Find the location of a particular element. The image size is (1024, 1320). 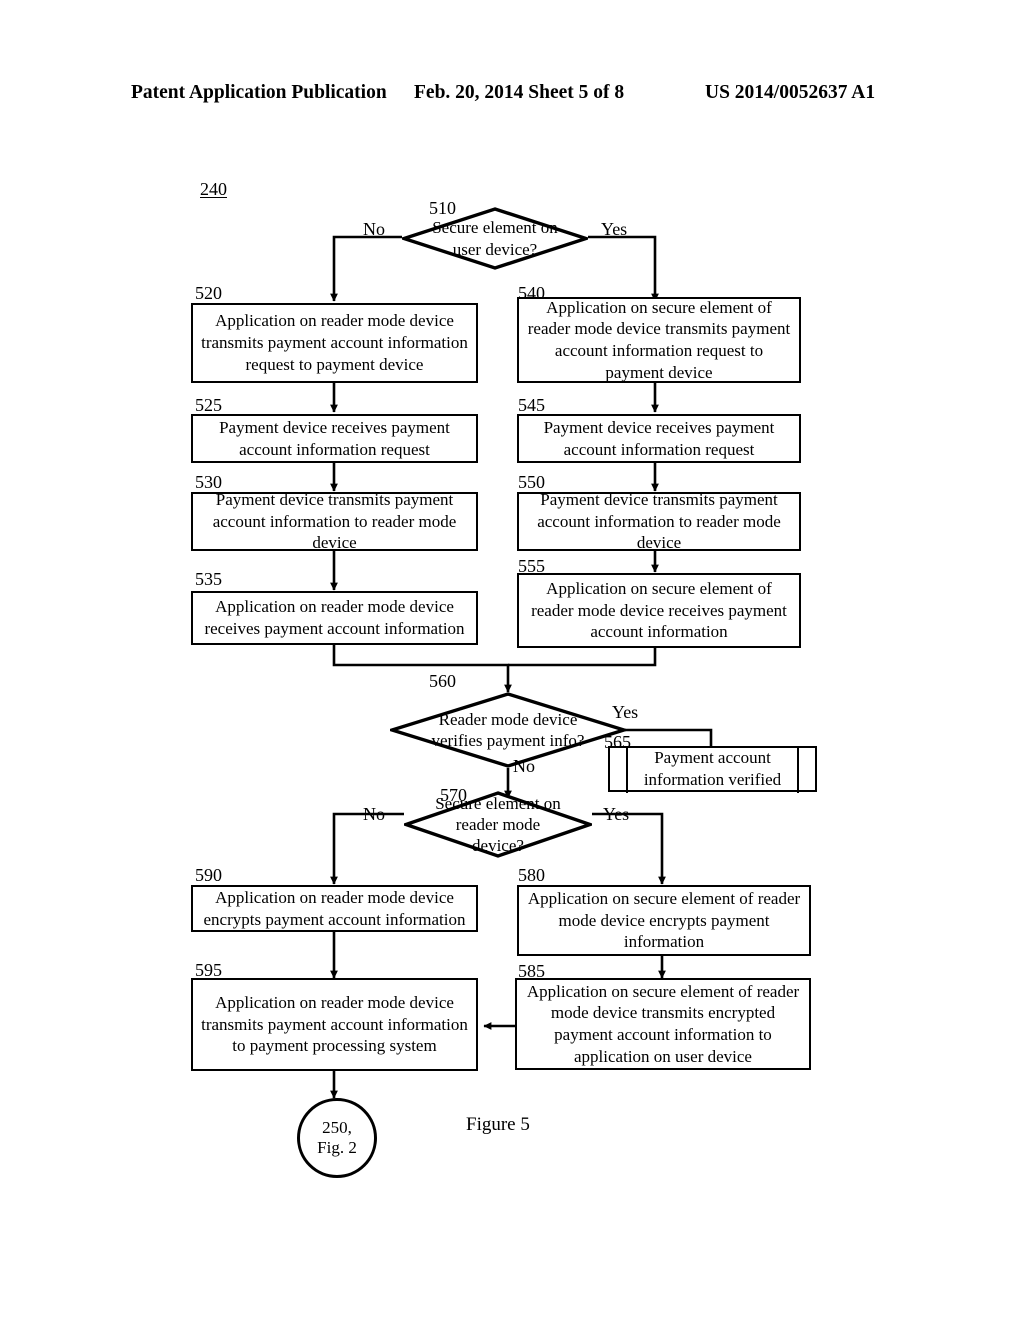

diagram-reference-240: 240 is located at coordinates (213, 189).